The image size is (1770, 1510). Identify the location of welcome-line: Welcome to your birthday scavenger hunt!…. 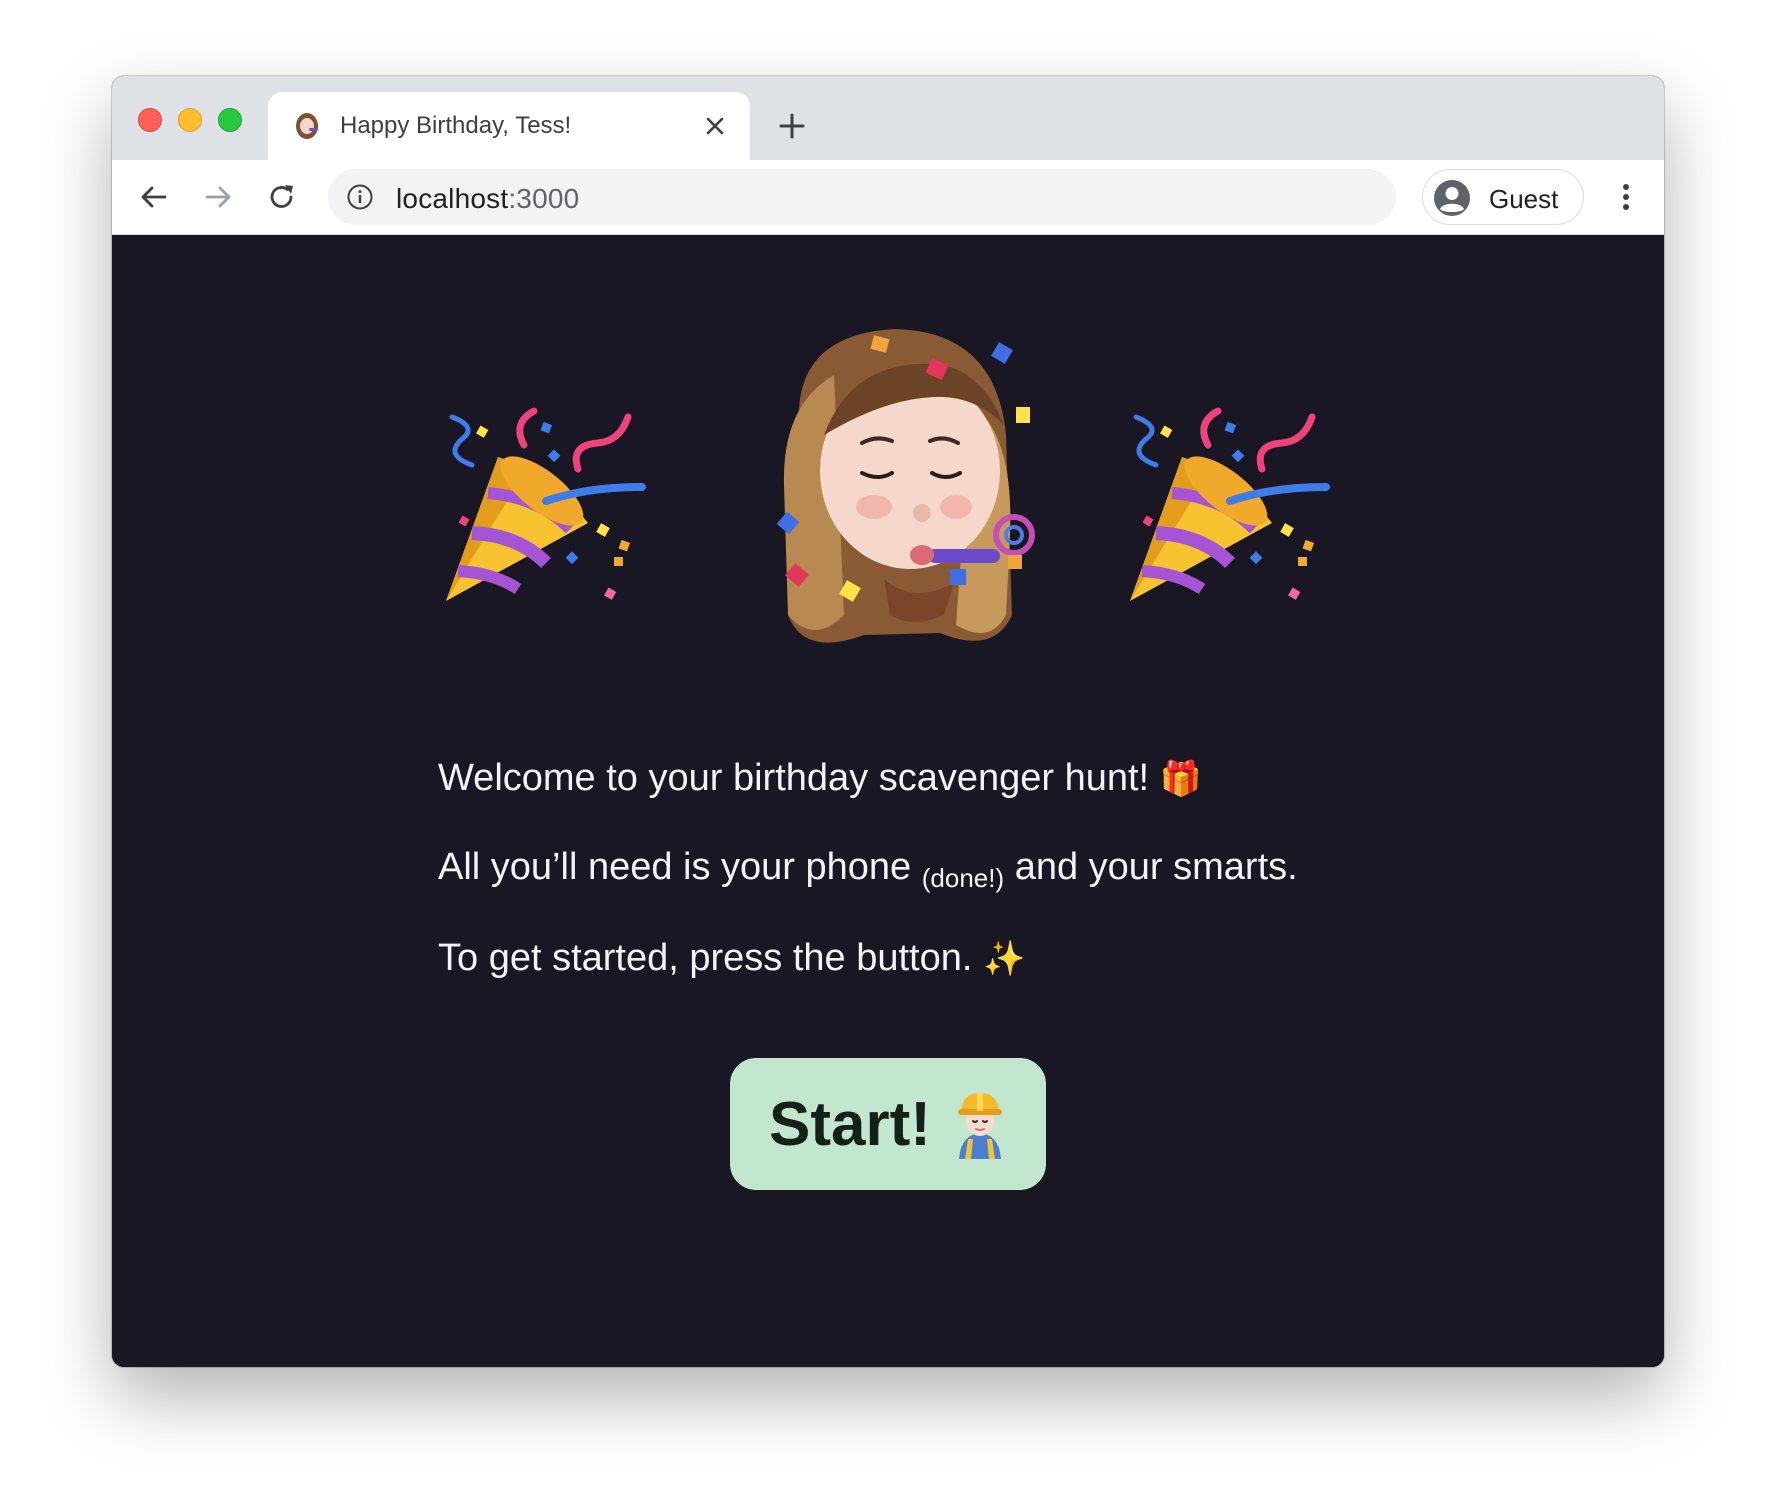
(918, 778).